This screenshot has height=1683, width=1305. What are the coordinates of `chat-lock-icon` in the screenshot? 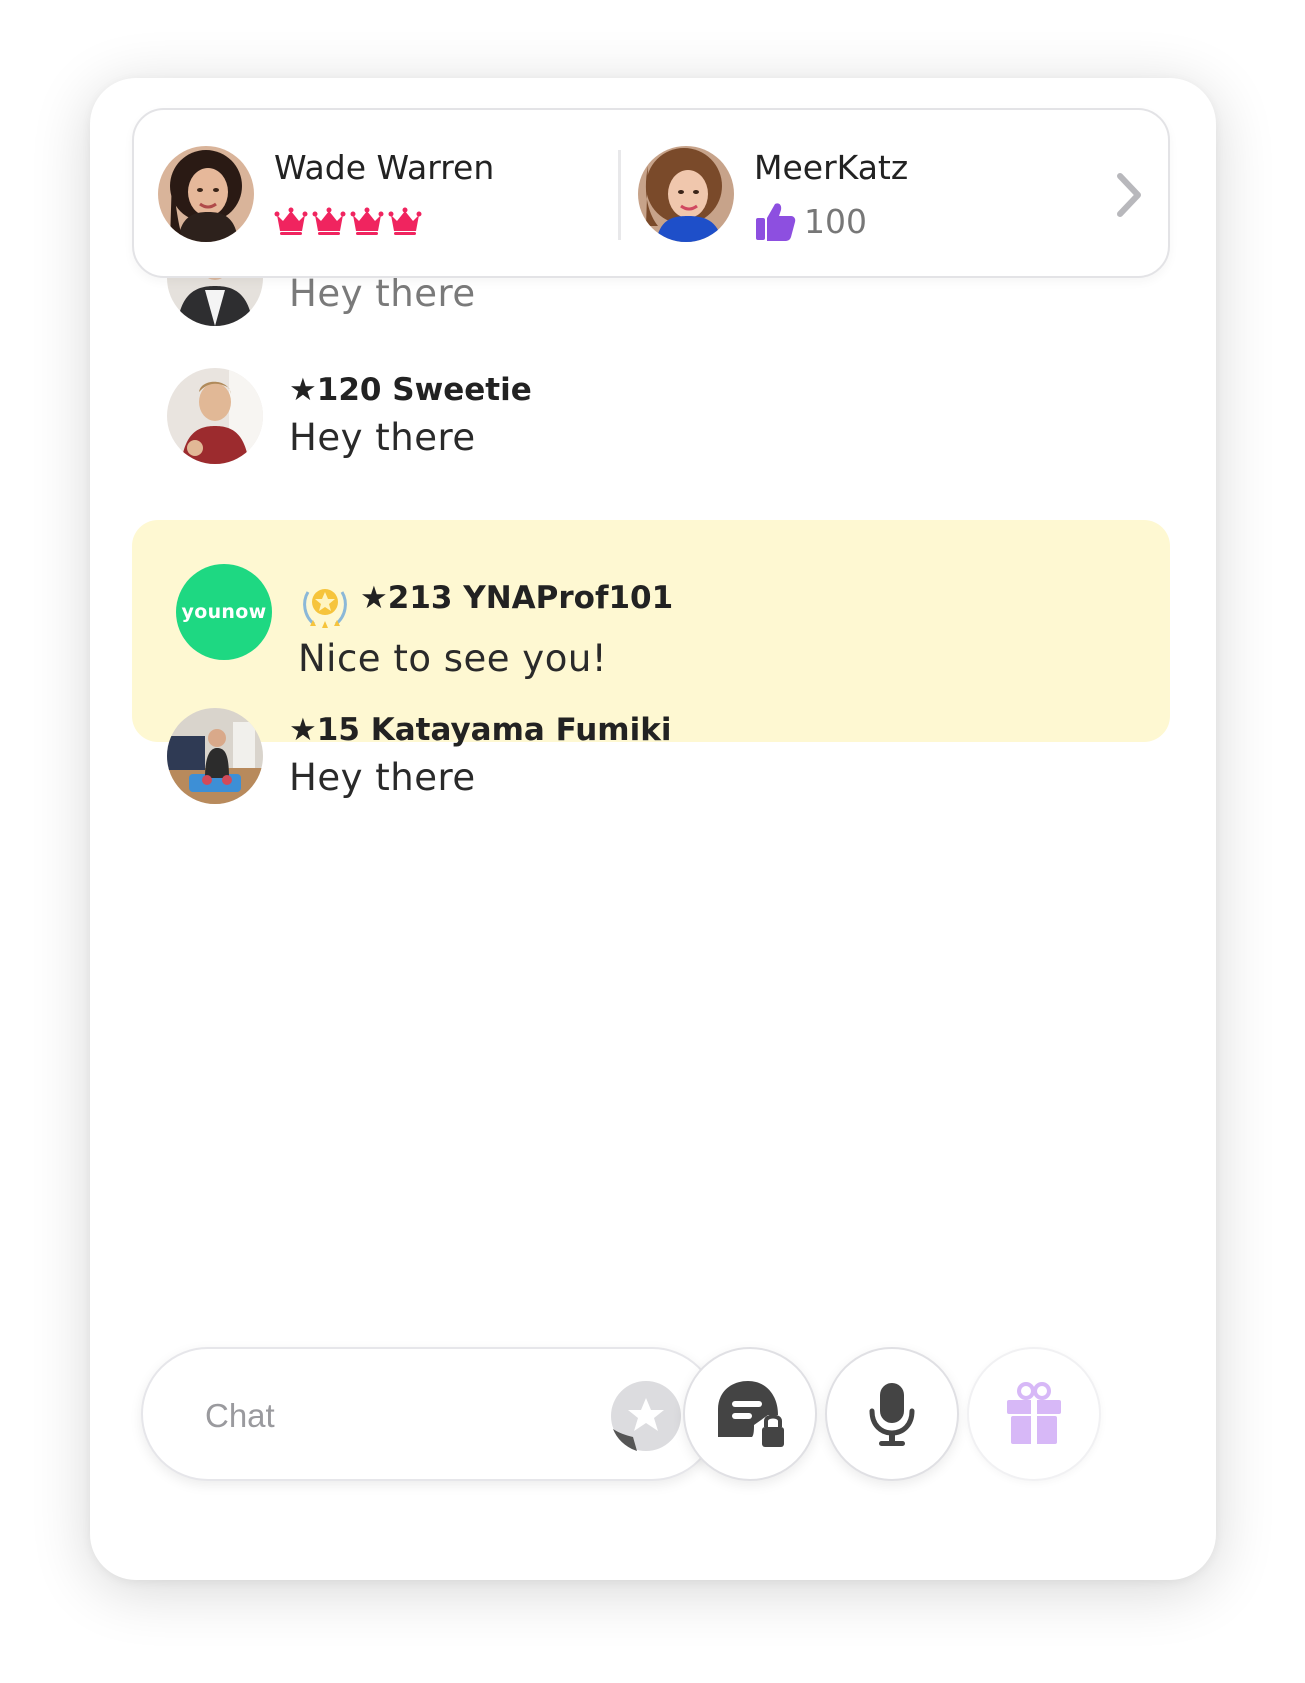 It's located at (751, 1414).